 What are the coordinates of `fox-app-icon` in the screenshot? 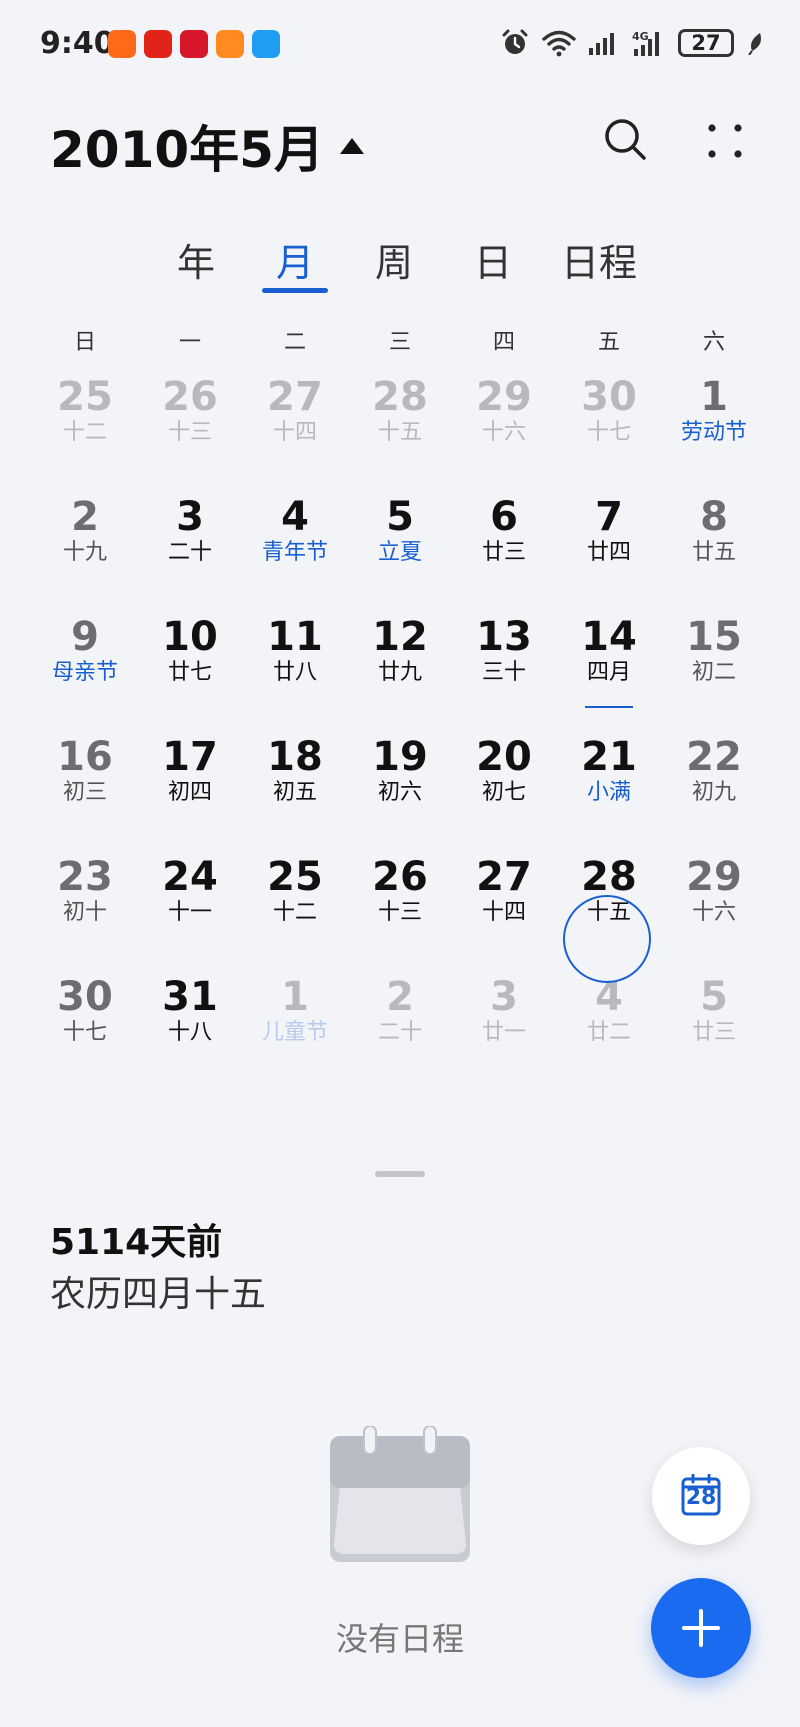 It's located at (230, 44).